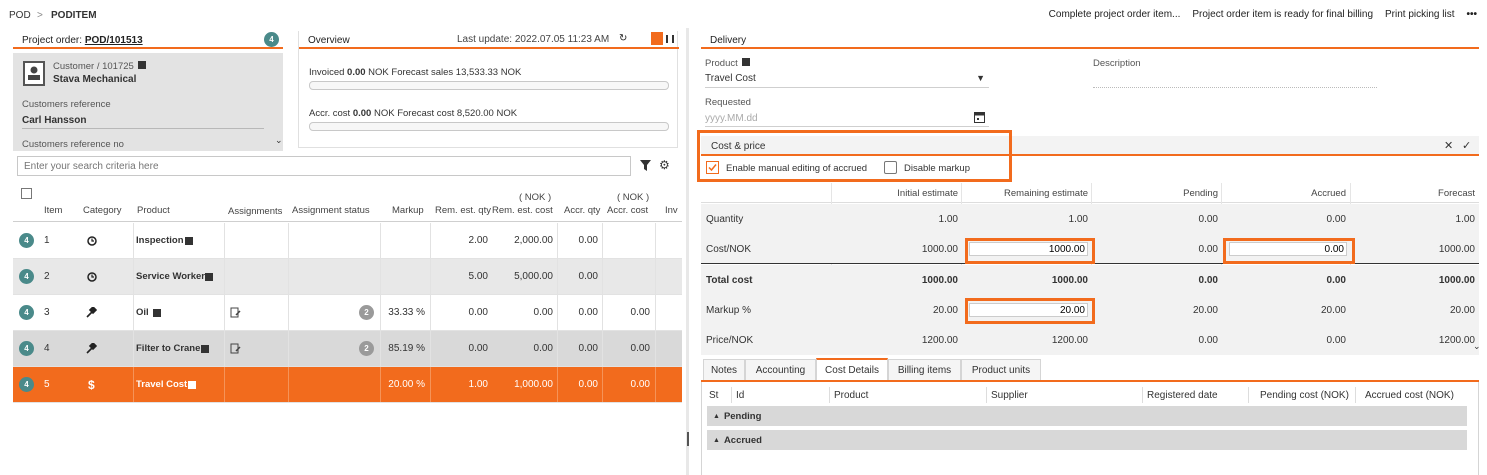 Image resolution: width=1487 pixels, height=475 pixels. I want to click on columns-icon, so click(670, 39).